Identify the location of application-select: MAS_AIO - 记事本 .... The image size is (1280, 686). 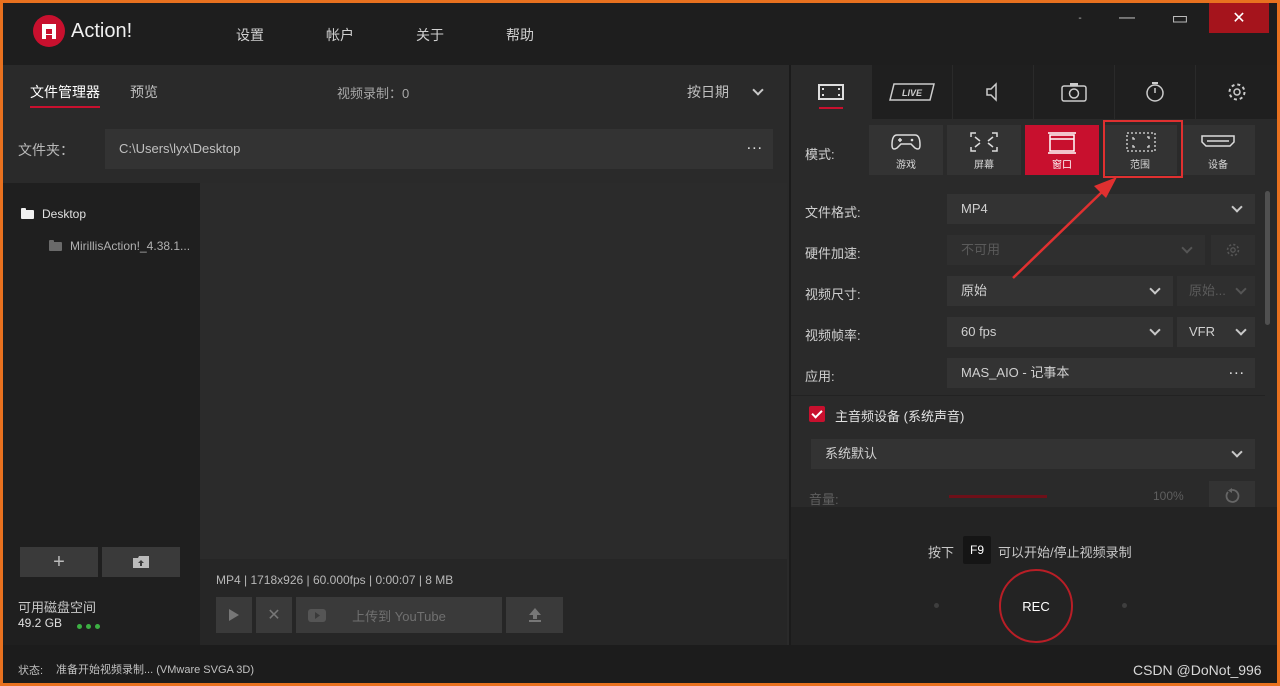
(1101, 373).